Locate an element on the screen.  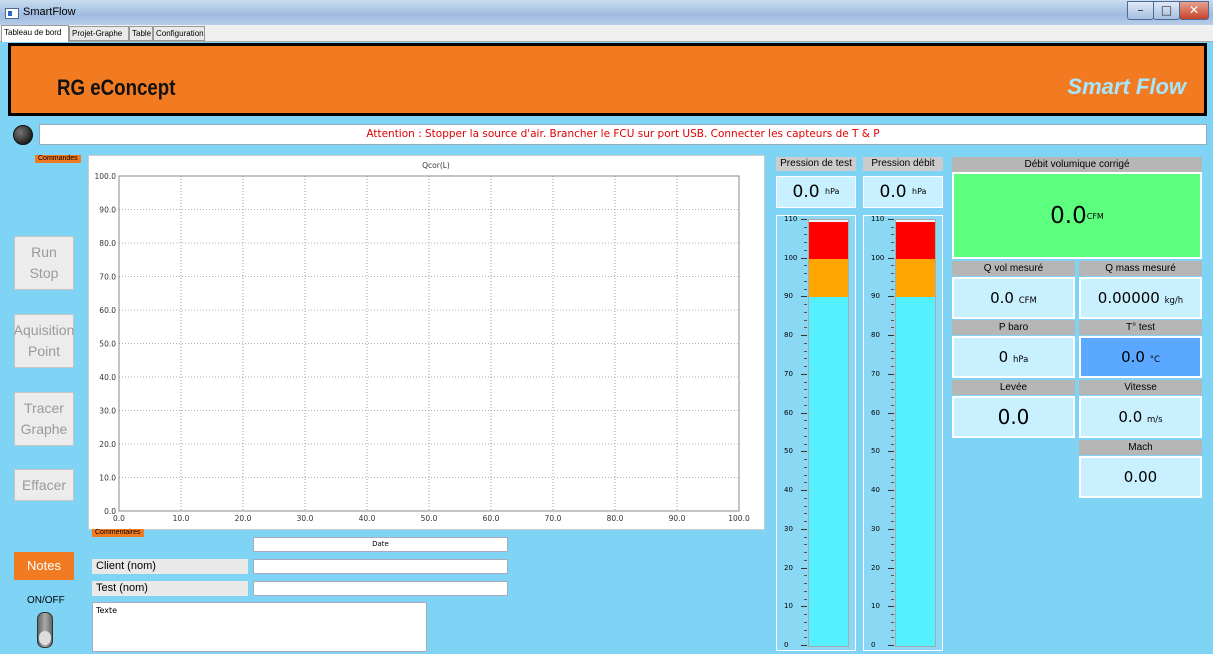
gauge-track is located at coordinates (828, 433).